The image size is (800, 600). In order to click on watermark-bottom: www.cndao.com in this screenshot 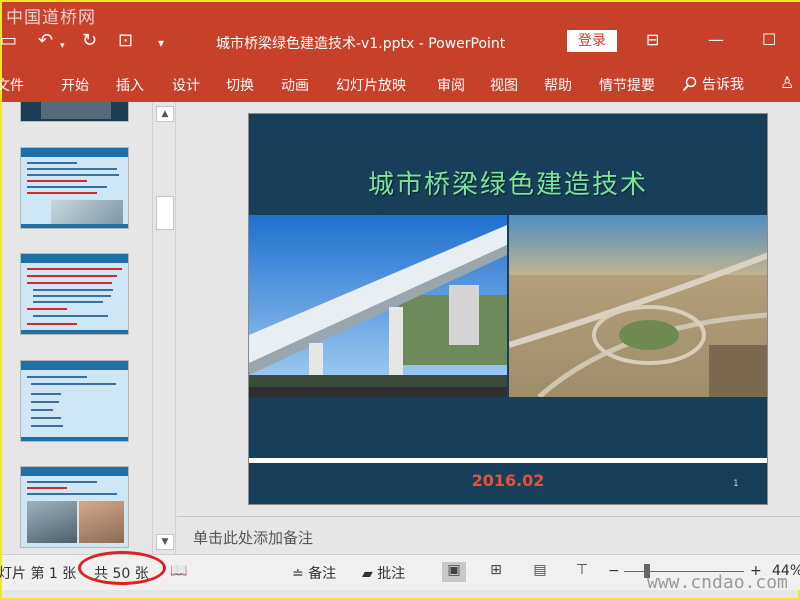, I will do `click(717, 582)`.